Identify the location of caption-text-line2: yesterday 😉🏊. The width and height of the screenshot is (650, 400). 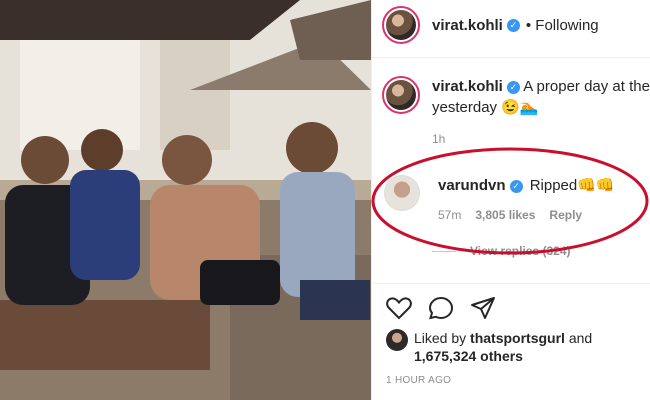
(485, 107).